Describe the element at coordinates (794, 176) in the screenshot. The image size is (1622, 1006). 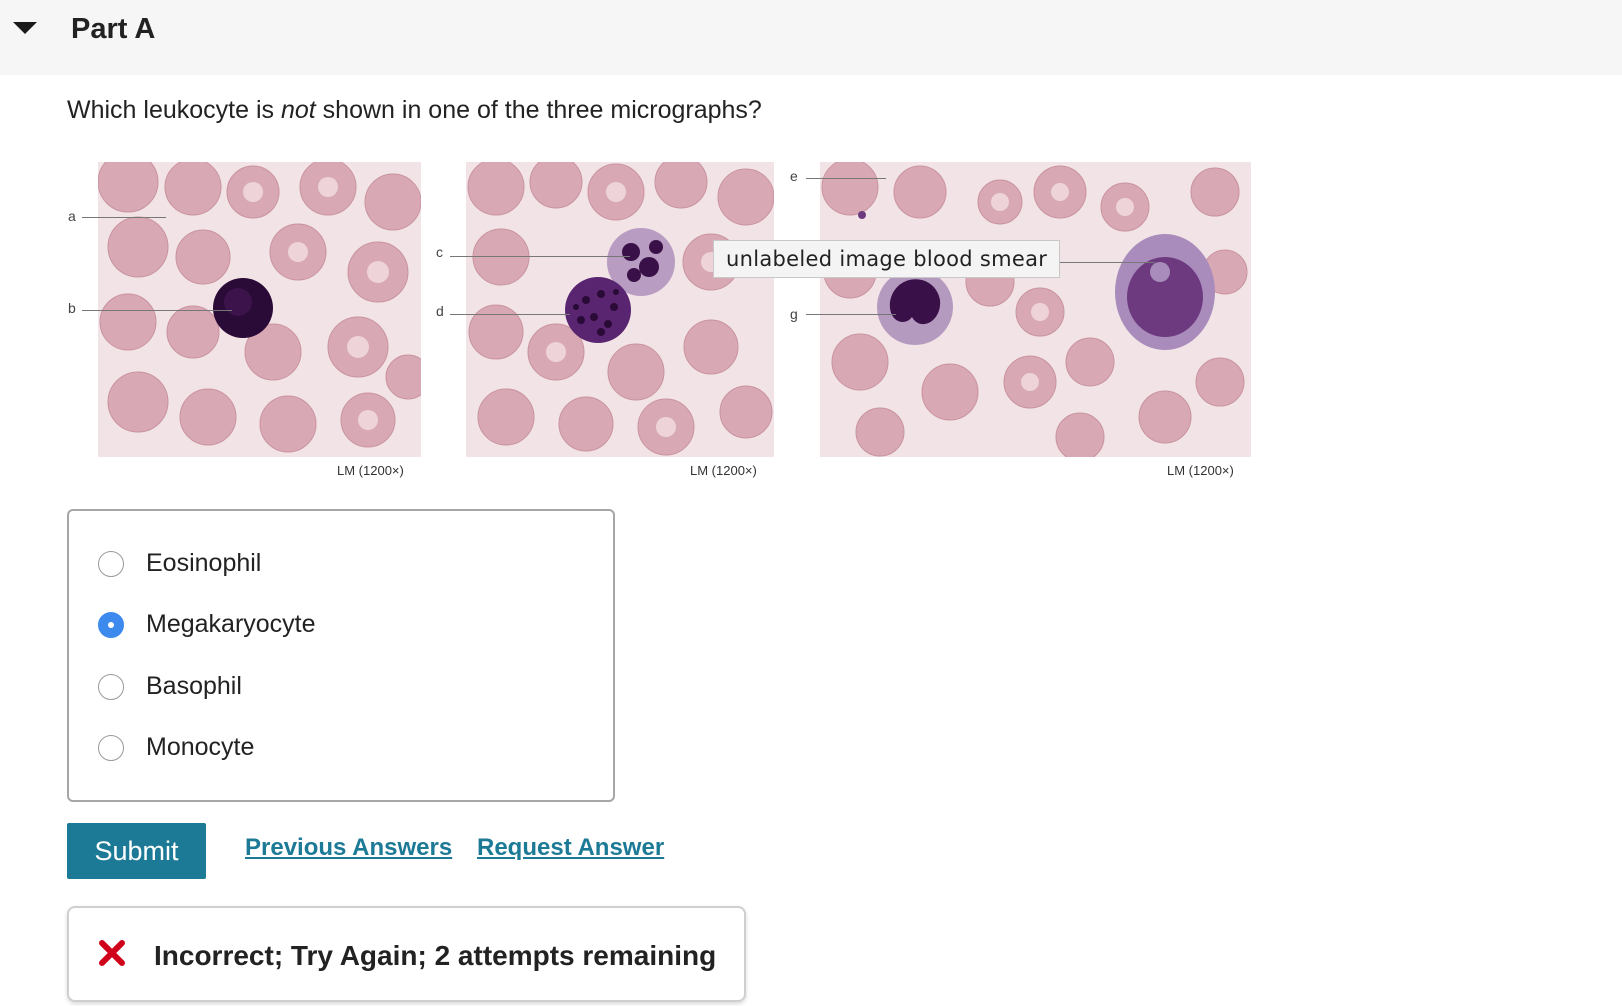
I see `label-e: e` at that location.